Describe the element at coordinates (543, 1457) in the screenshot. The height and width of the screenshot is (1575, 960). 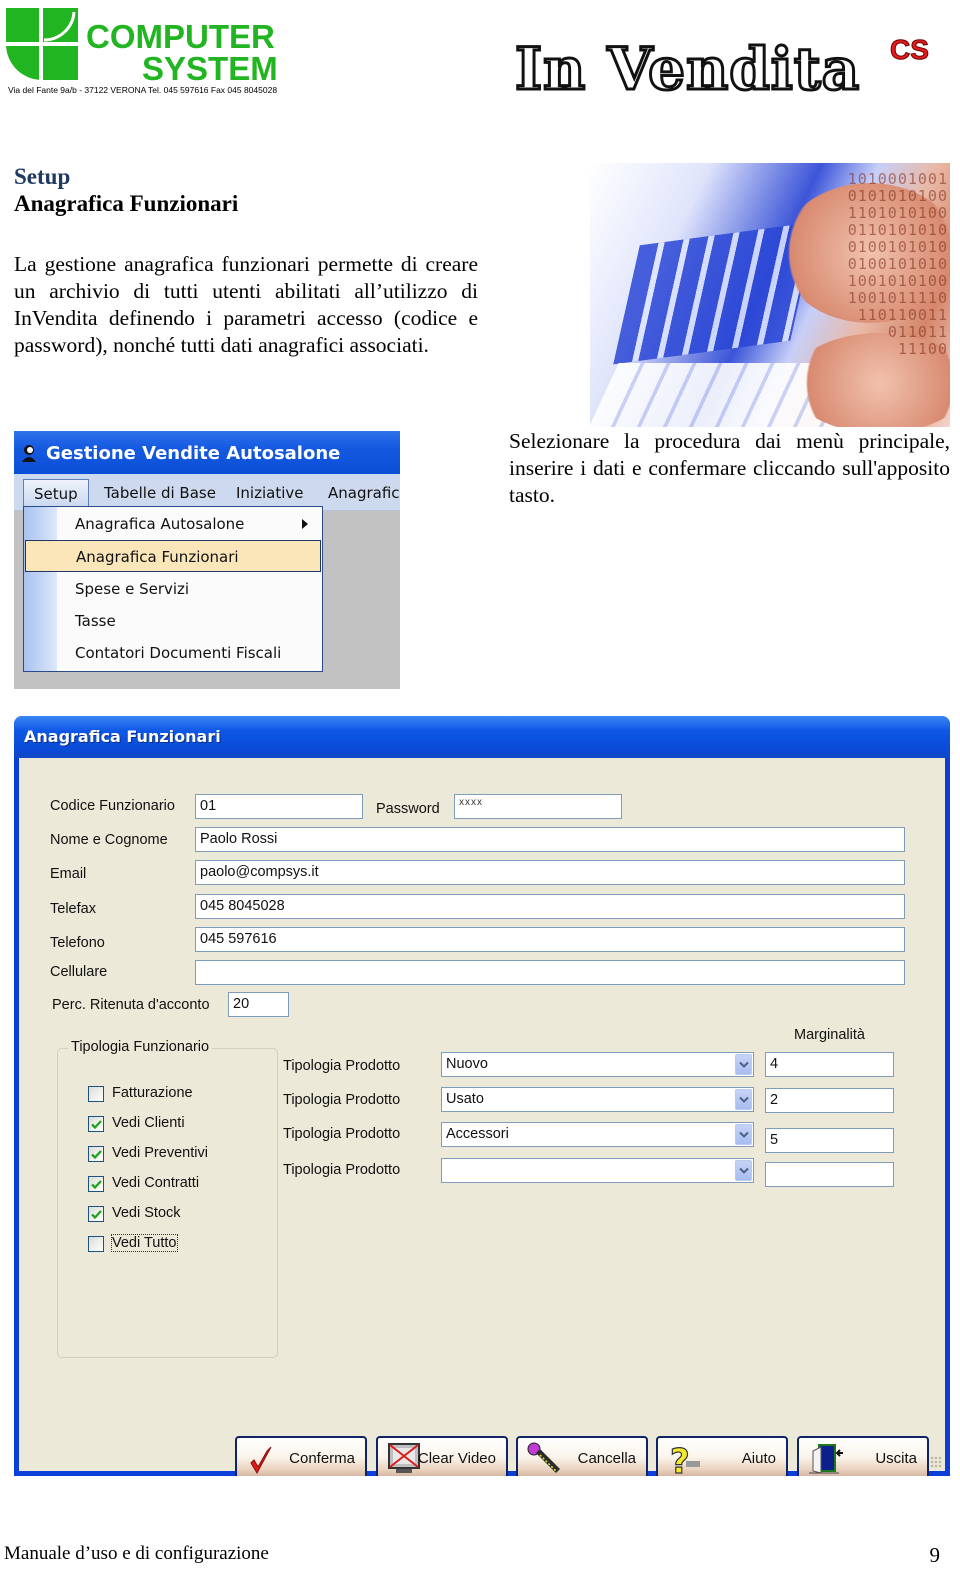
I see `eraser-icon` at that location.